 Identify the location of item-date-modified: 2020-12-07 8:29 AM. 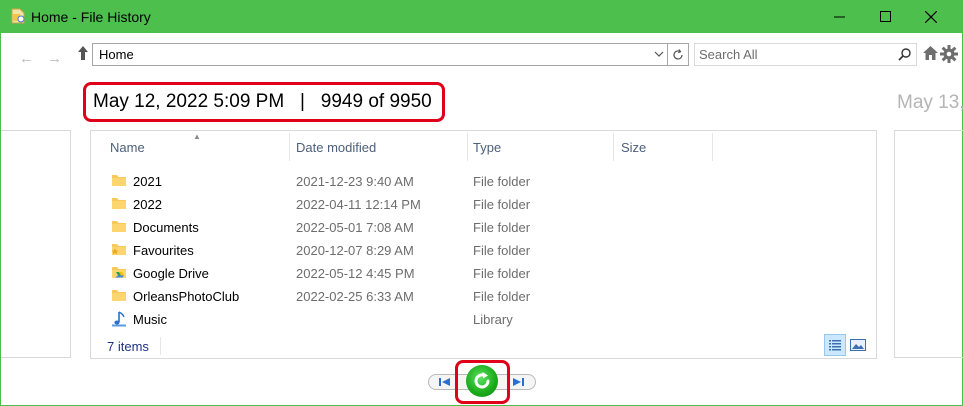
(355, 250).